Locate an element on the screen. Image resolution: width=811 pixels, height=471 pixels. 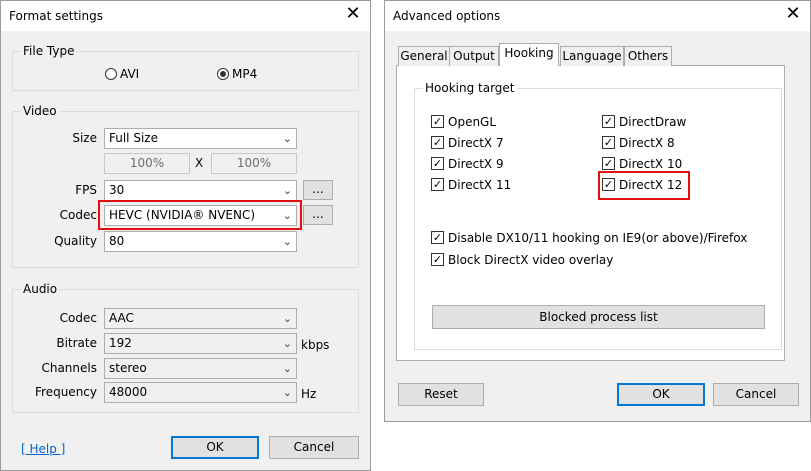
bitrate-label: Bitrate is located at coordinates (76, 343).